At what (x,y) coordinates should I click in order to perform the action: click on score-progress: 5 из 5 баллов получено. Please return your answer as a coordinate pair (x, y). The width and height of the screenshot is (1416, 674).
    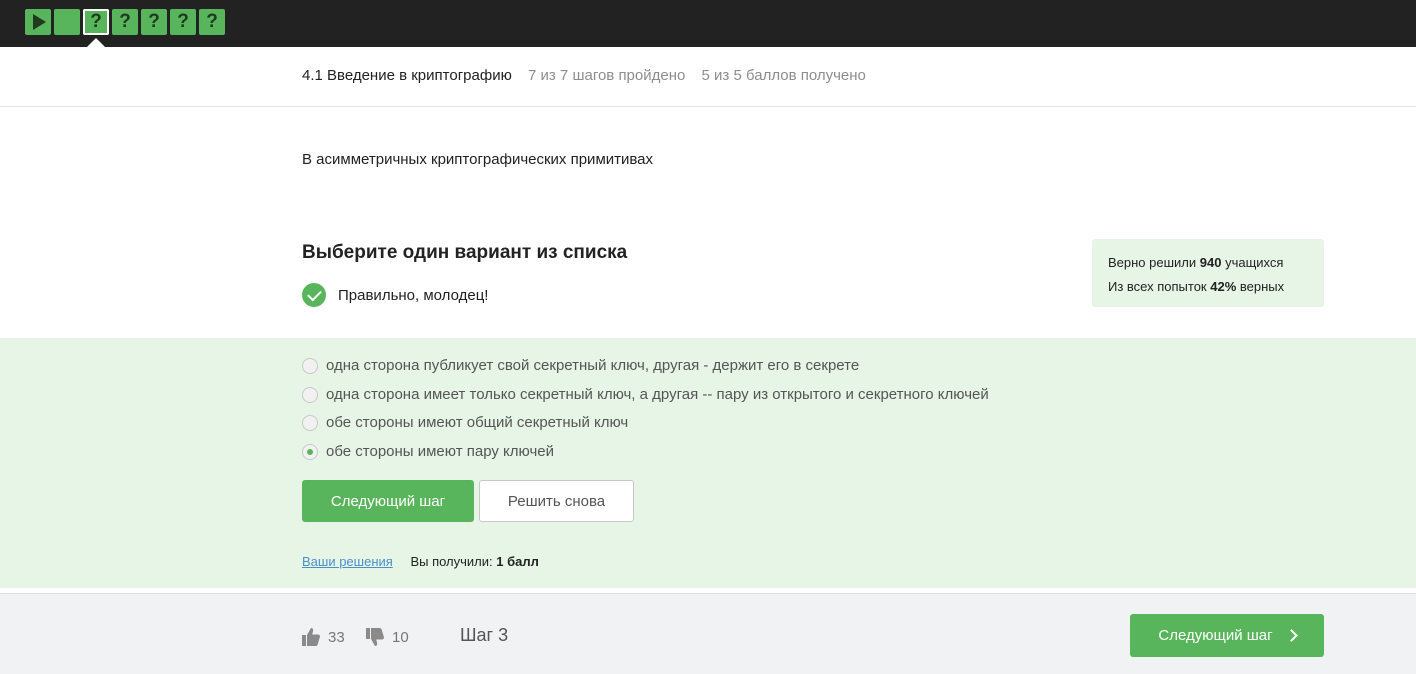
    Looking at the image, I should click on (783, 75).